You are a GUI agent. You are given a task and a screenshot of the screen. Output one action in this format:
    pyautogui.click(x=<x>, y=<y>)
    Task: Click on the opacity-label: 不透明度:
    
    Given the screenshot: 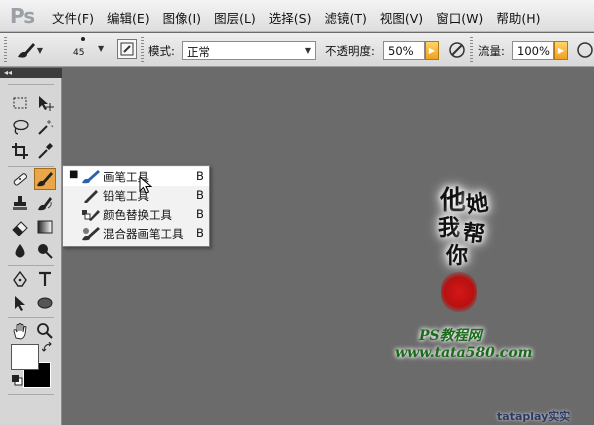 What is the action you would take?
    pyautogui.click(x=350, y=51)
    